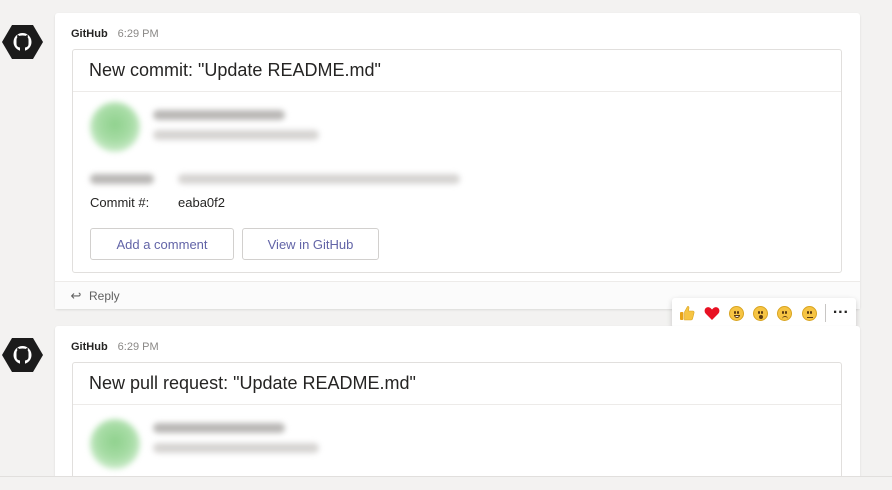 The width and height of the screenshot is (892, 490). I want to click on reply-arrow-icon: ↩, so click(76, 295).